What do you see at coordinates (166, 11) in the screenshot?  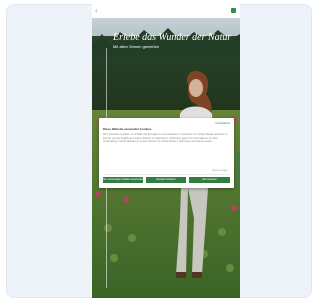 I see `top-bar: ‹` at bounding box center [166, 11].